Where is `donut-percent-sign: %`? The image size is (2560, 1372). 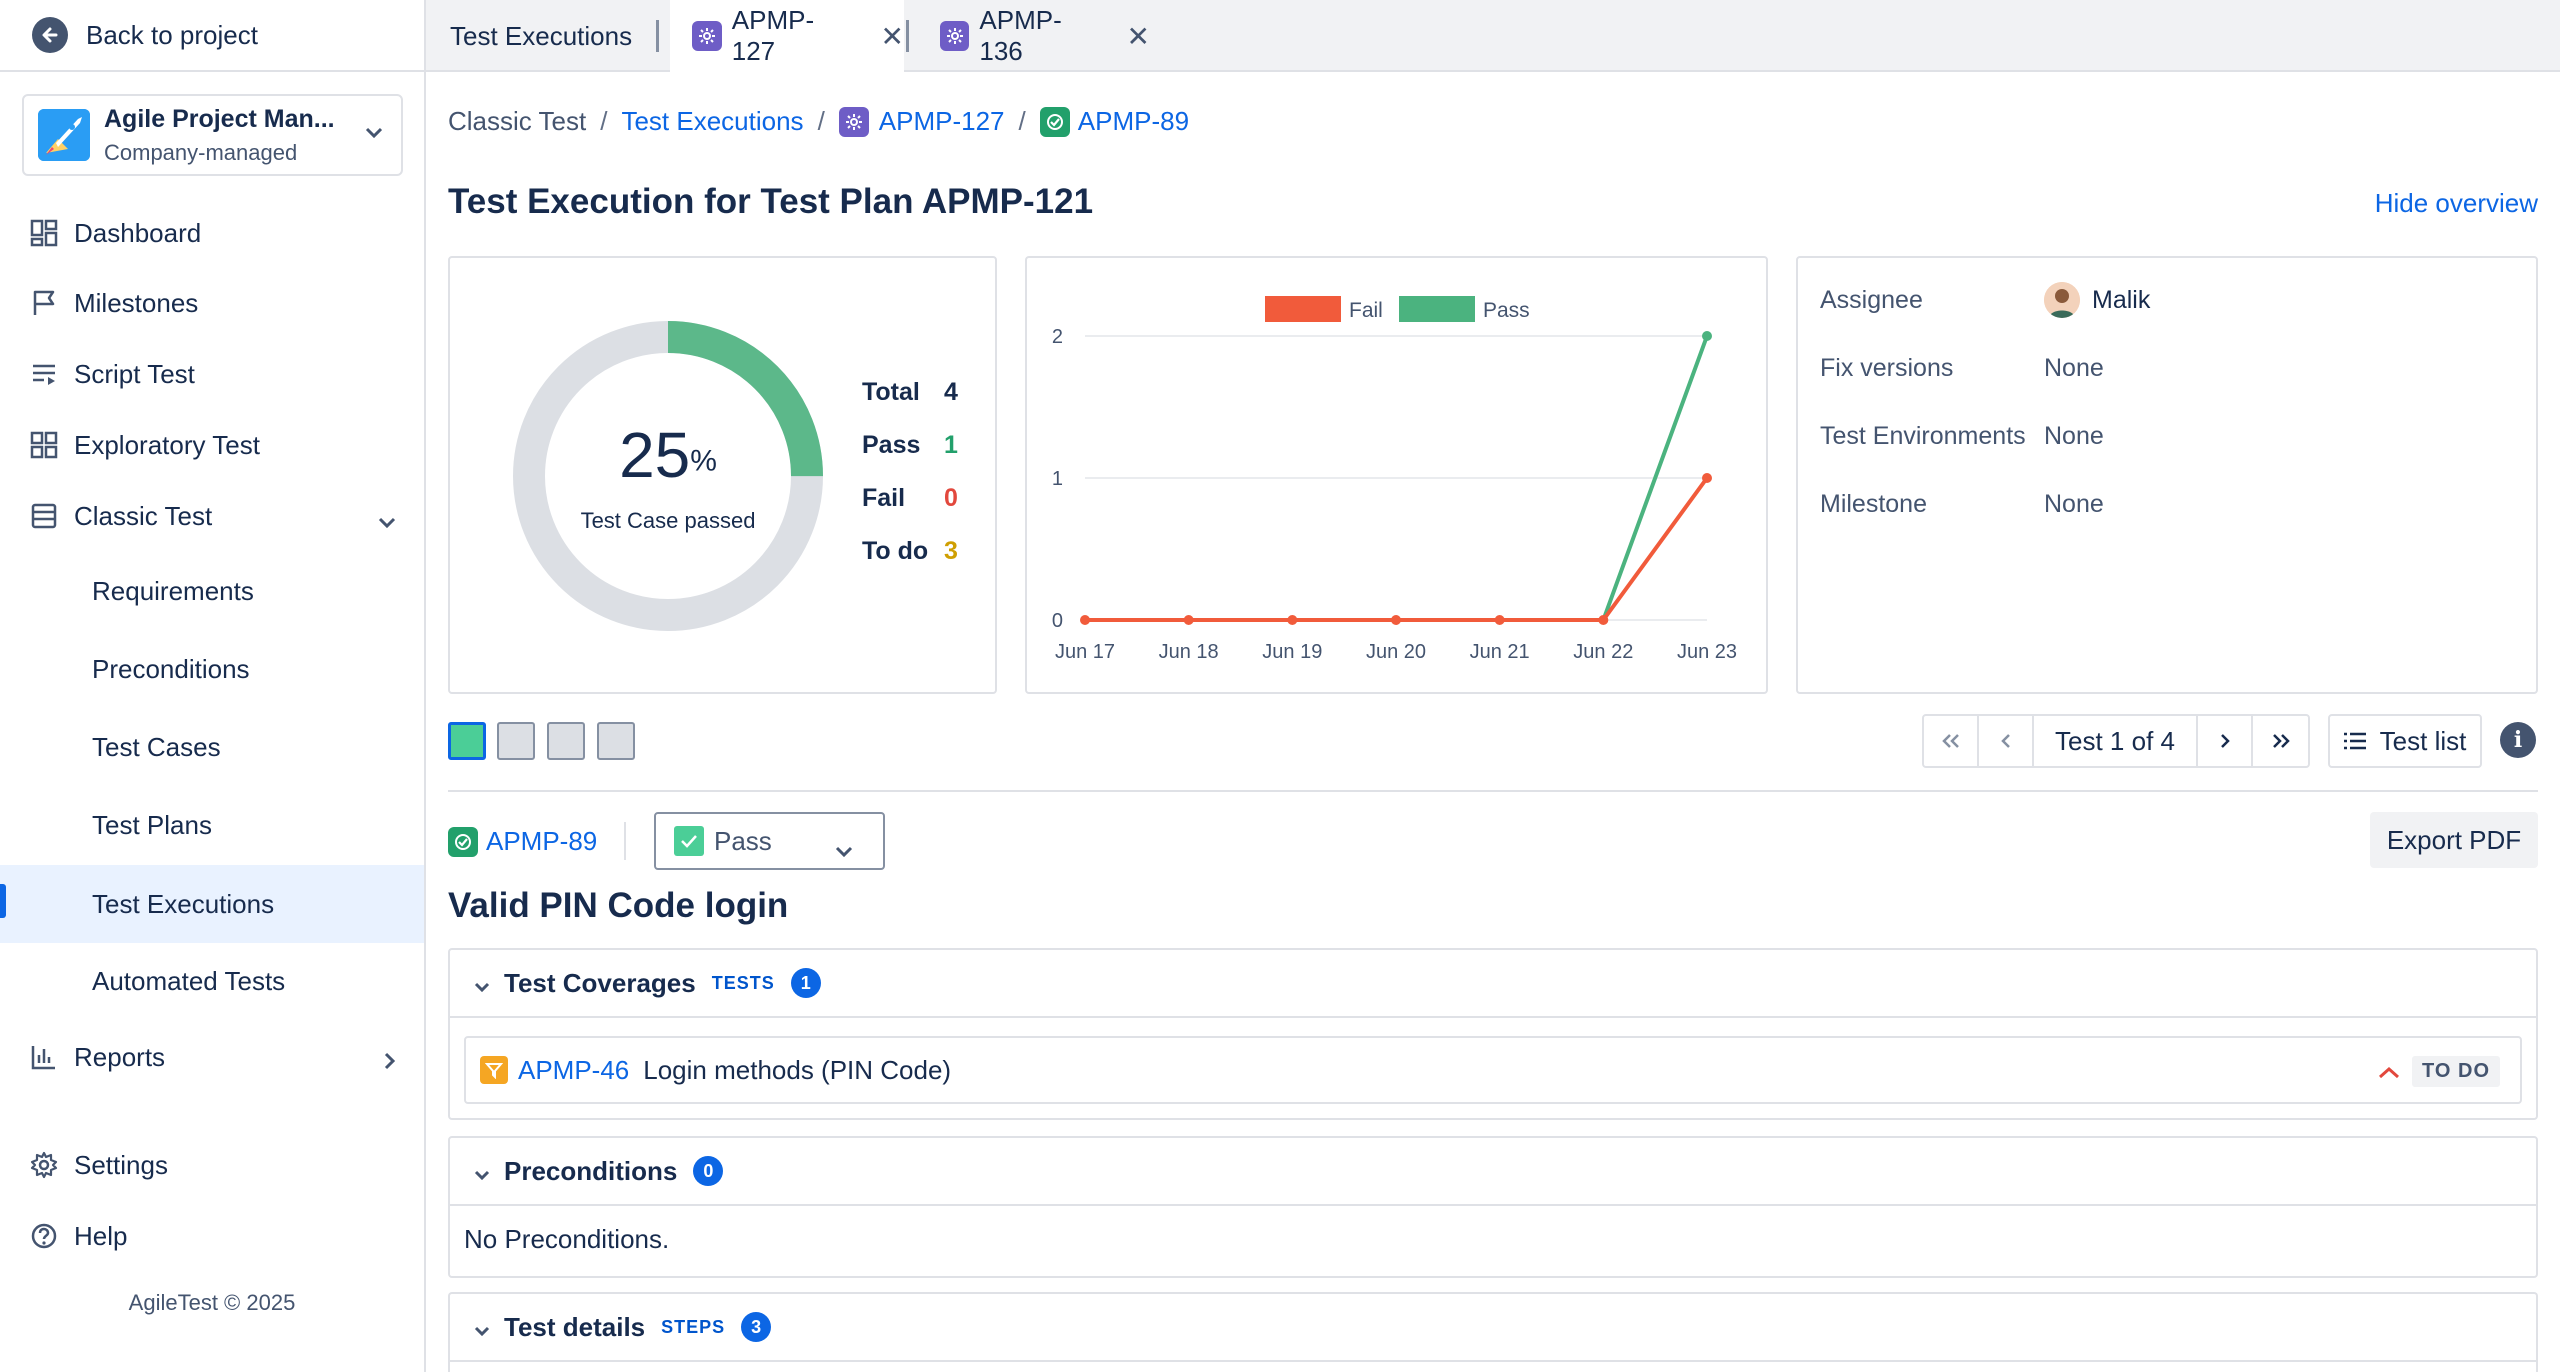 donut-percent-sign: % is located at coordinates (703, 461).